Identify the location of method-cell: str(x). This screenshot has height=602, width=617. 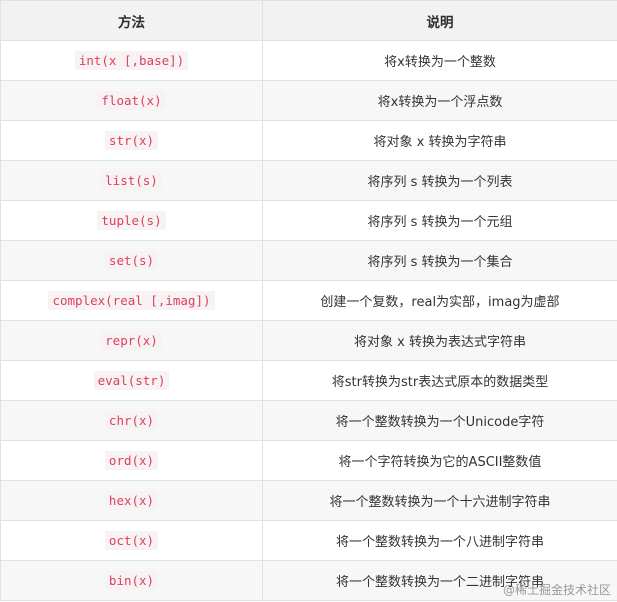
(131, 140).